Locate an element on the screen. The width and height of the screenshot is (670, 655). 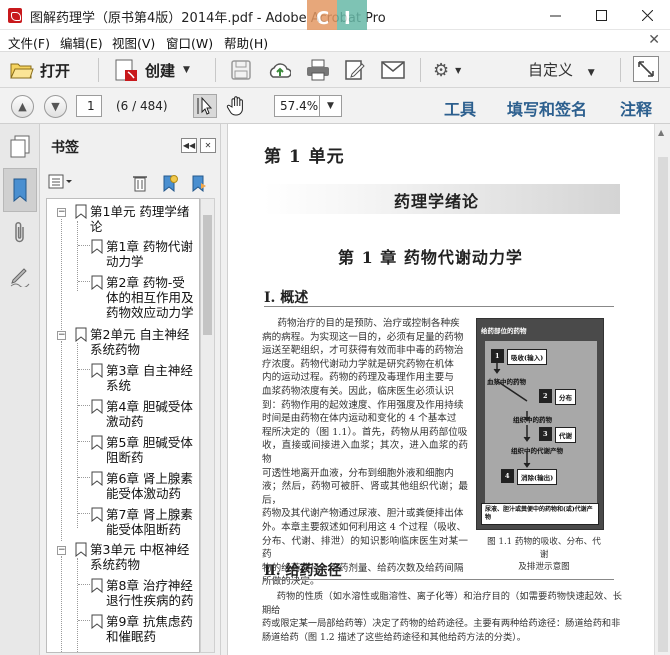
page-thumbnails-button is located at coordinates (20, 147).